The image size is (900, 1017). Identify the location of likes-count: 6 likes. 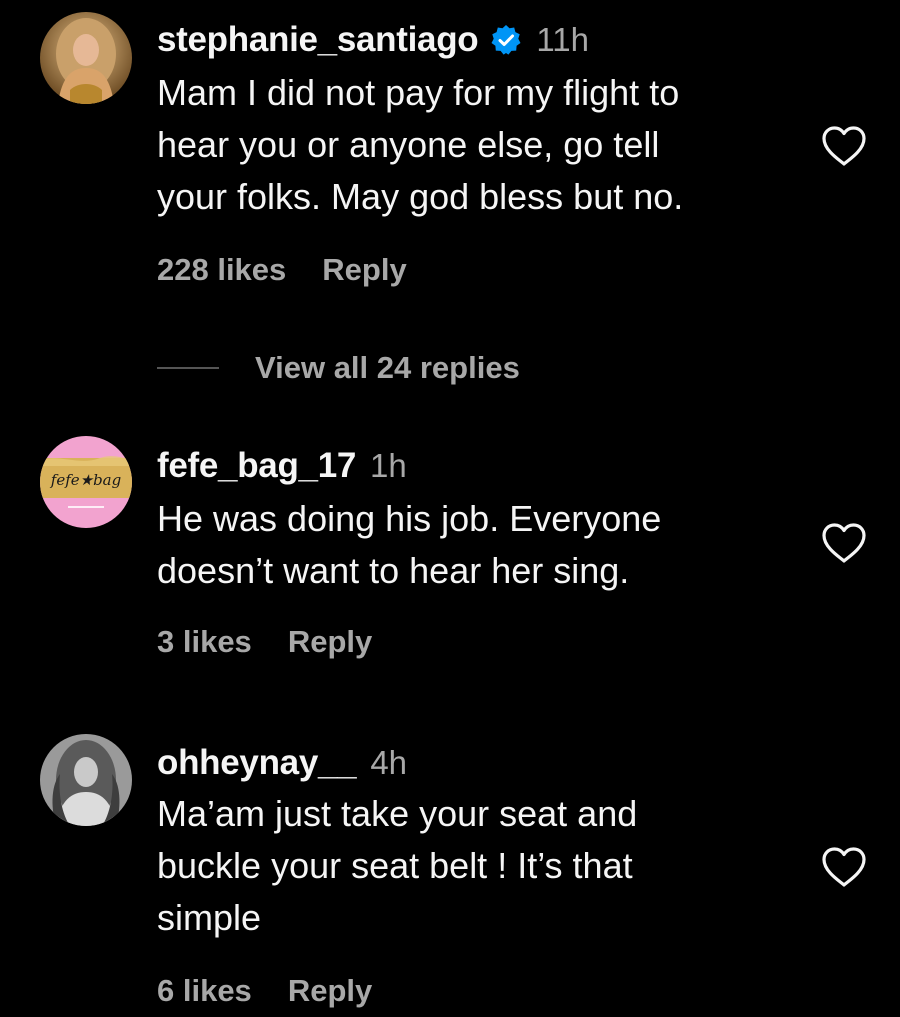
(204, 991).